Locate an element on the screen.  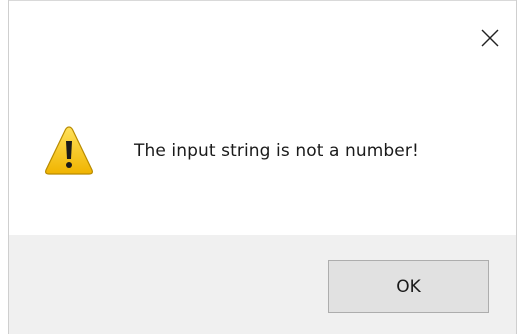
error-message: The input string is not a number! is located at coordinates (276, 151).